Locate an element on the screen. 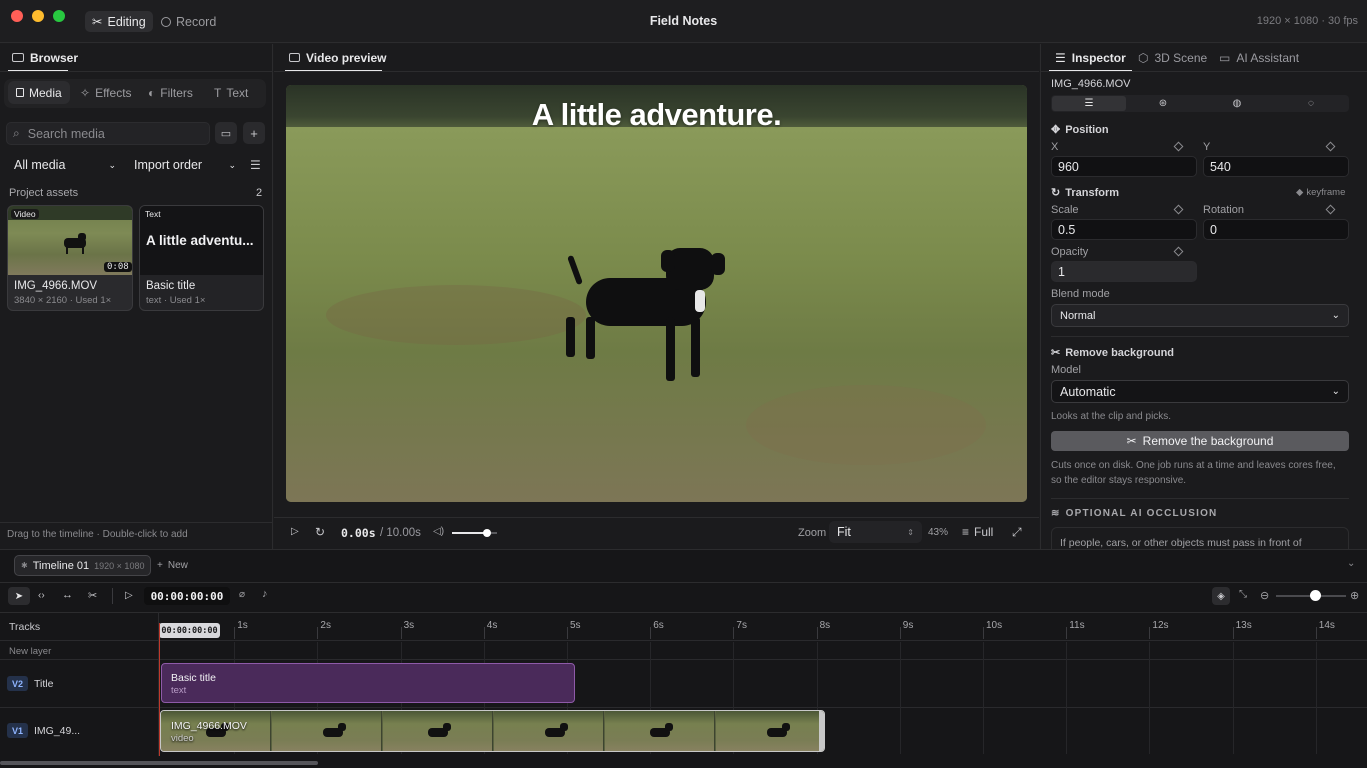 Image resolution: width=1367 pixels, height=768 pixels. keyframe-opacity-icon is located at coordinates (1178, 251).